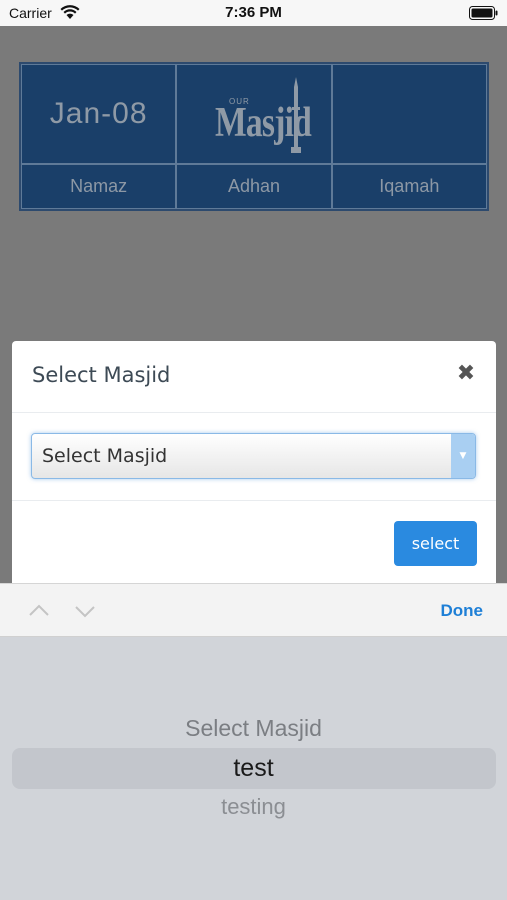 Image resolution: width=507 pixels, height=900 pixels. I want to click on modal-footer: select, so click(254, 546).